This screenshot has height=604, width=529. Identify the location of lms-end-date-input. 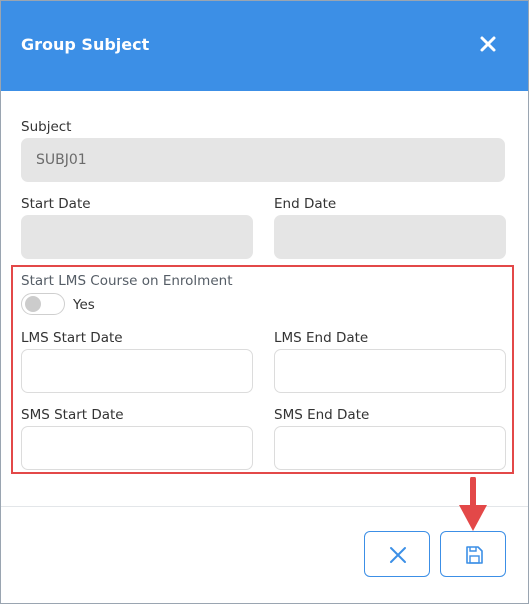
(390, 371).